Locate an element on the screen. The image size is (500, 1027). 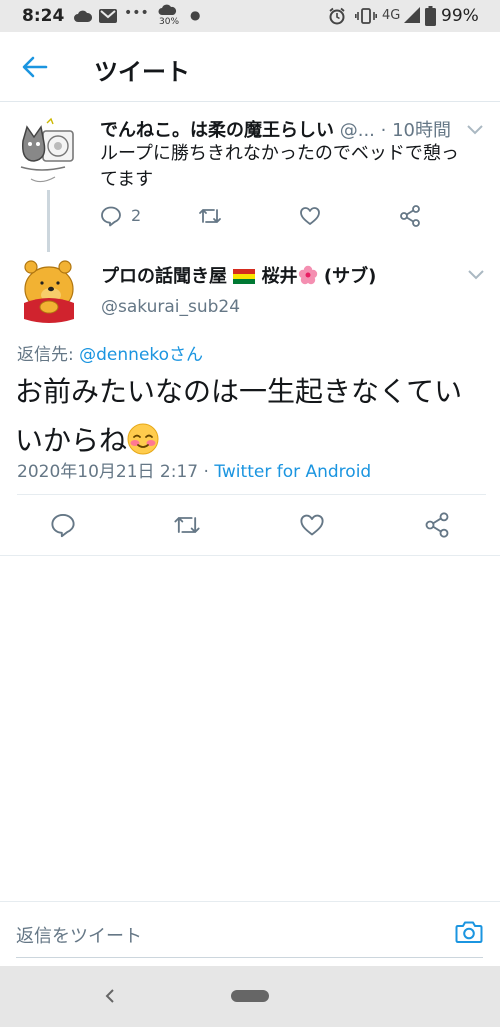
parent-avatar is located at coordinates (46, 151).